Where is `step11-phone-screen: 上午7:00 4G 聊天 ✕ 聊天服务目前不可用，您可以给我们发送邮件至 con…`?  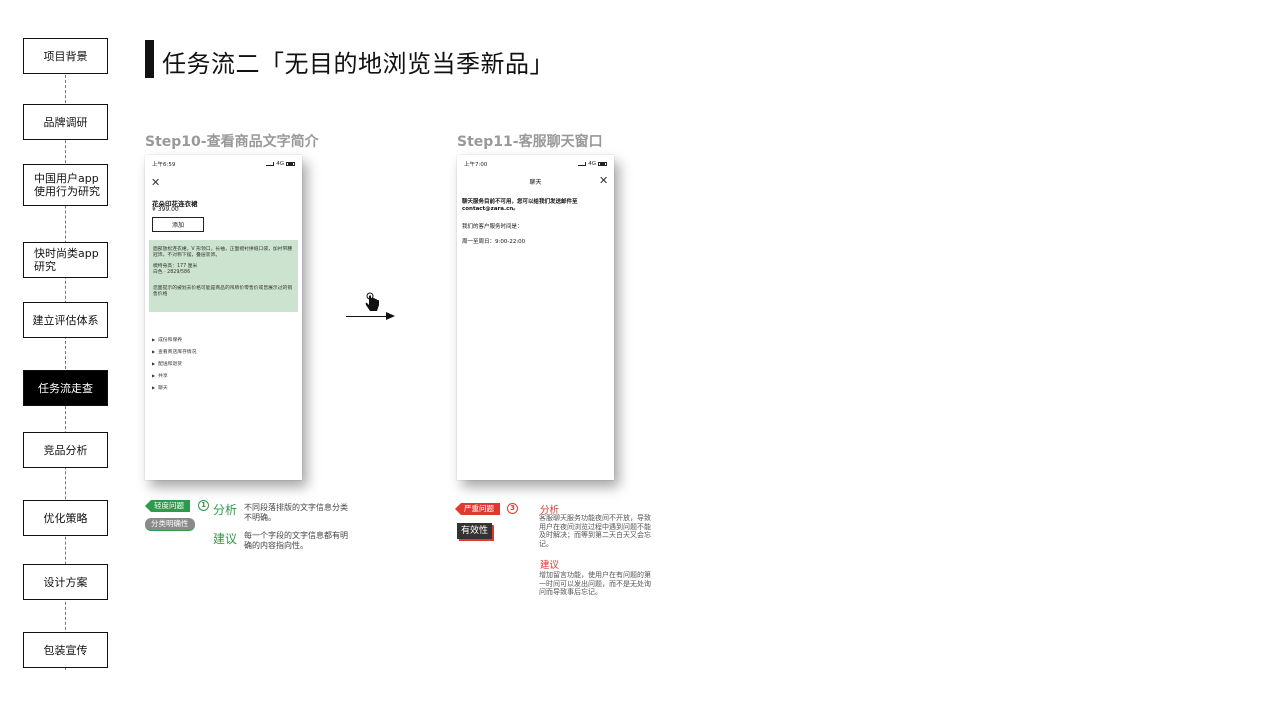 step11-phone-screen: 上午7:00 4G 聊天 ✕ 聊天服务目前不可用，您可以给我们发送邮件至 con… is located at coordinates (535, 317).